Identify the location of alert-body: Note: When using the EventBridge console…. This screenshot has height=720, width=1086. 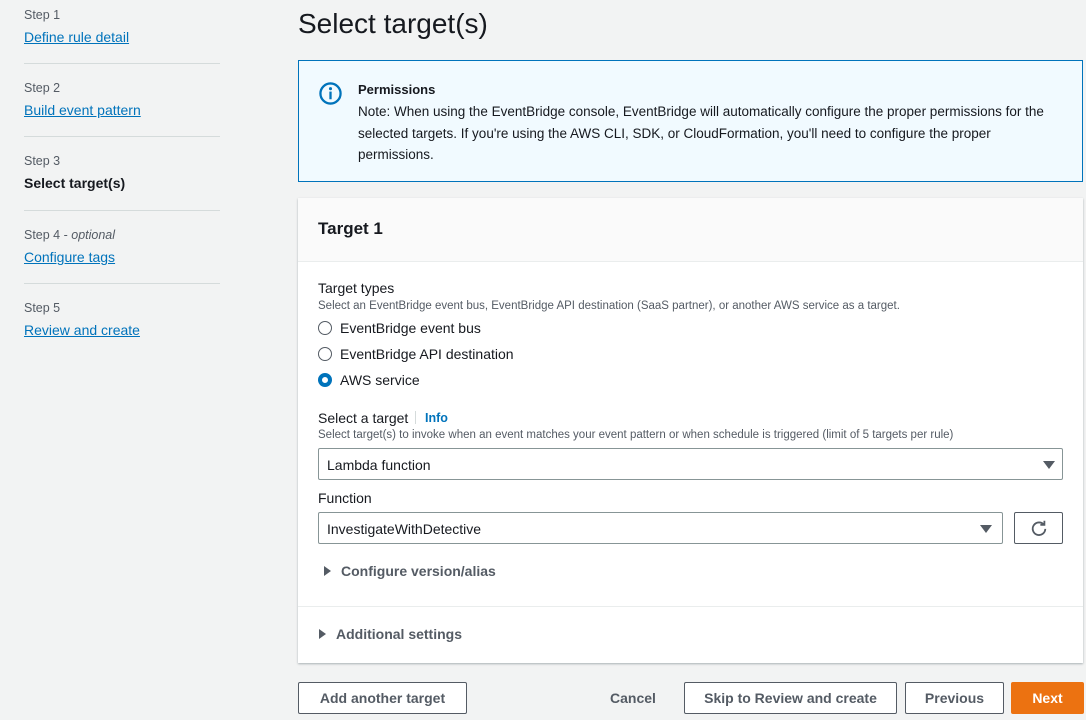
(701, 133).